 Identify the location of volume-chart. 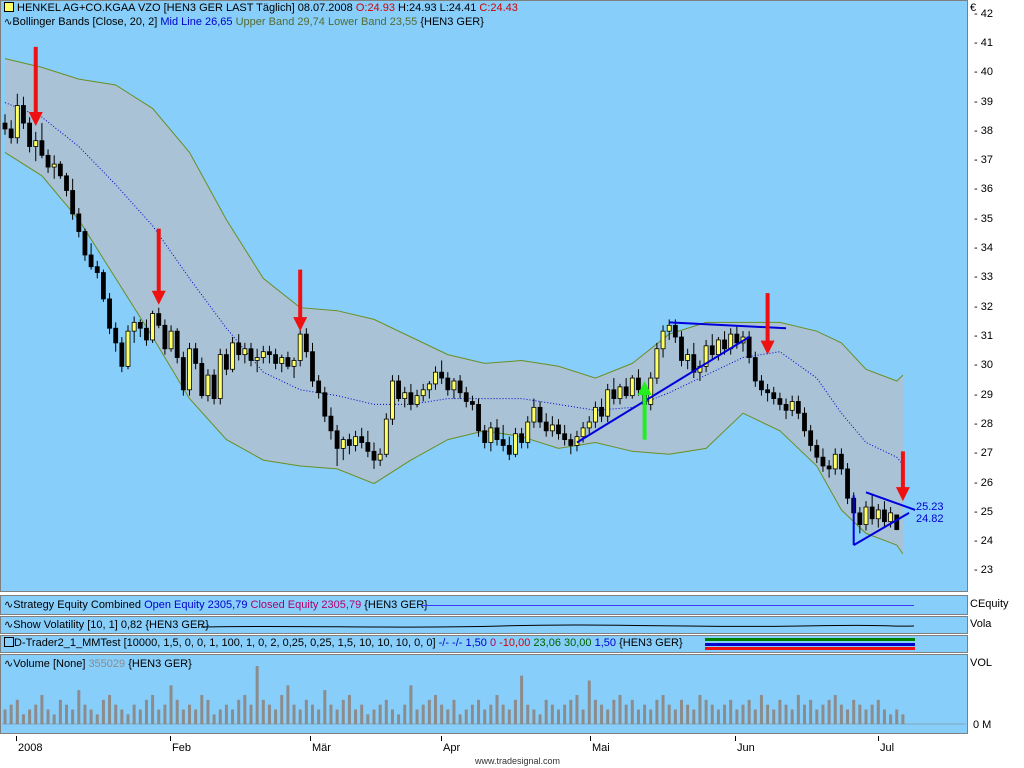
(484, 695).